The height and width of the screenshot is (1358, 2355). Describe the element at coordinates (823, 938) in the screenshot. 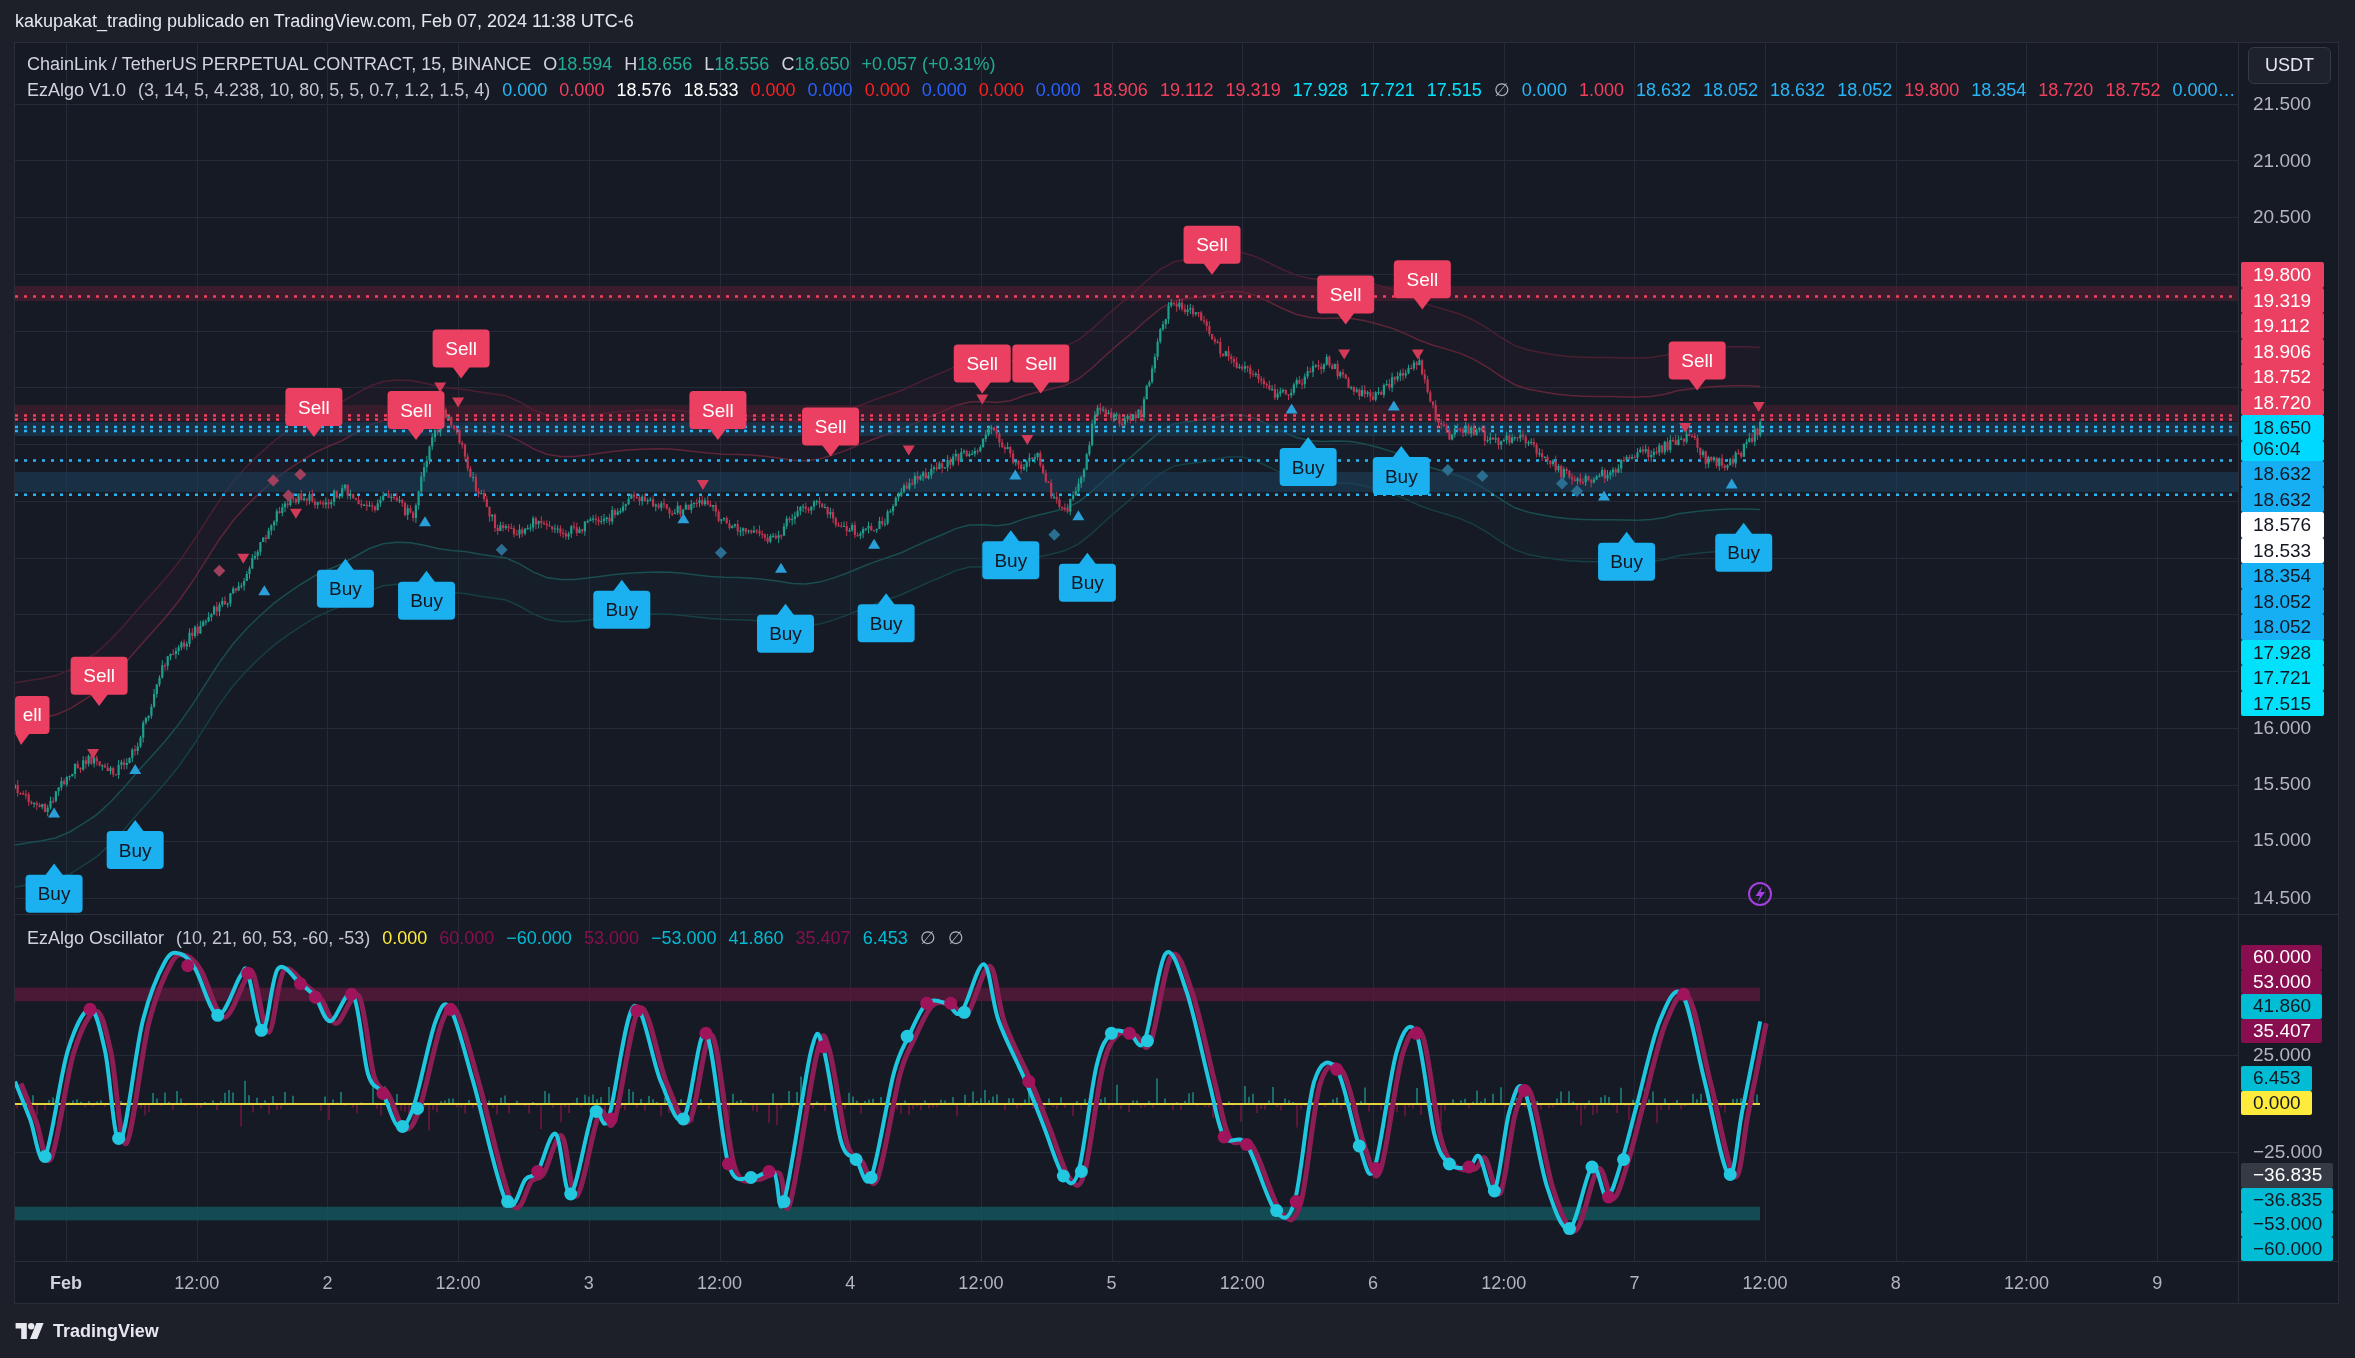

I see `indicator-value: 35.407` at that location.